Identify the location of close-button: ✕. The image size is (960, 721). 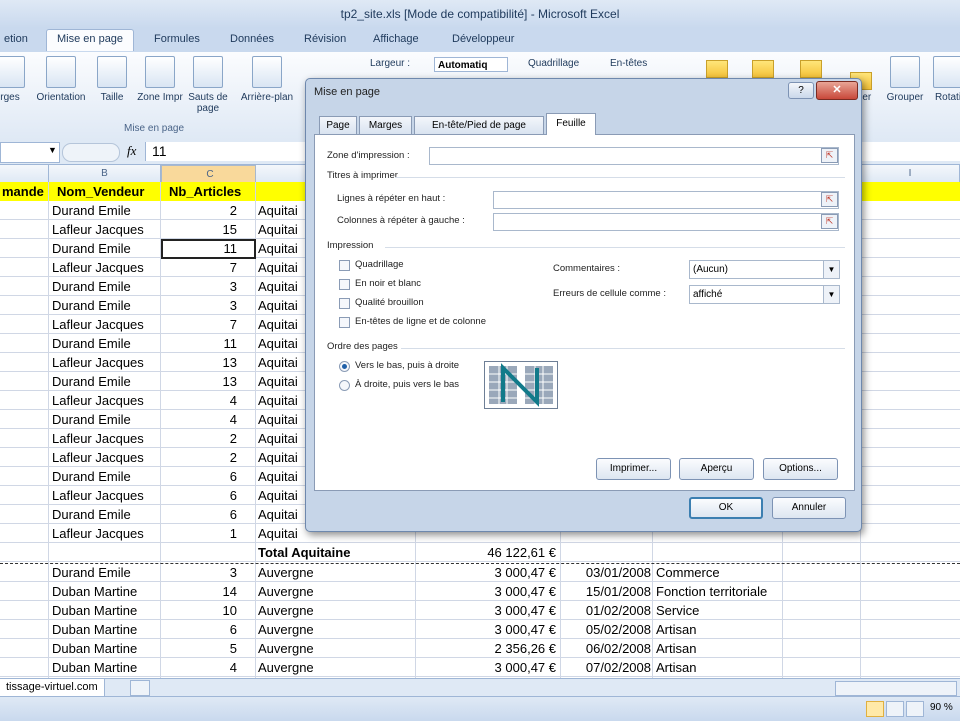
(837, 90).